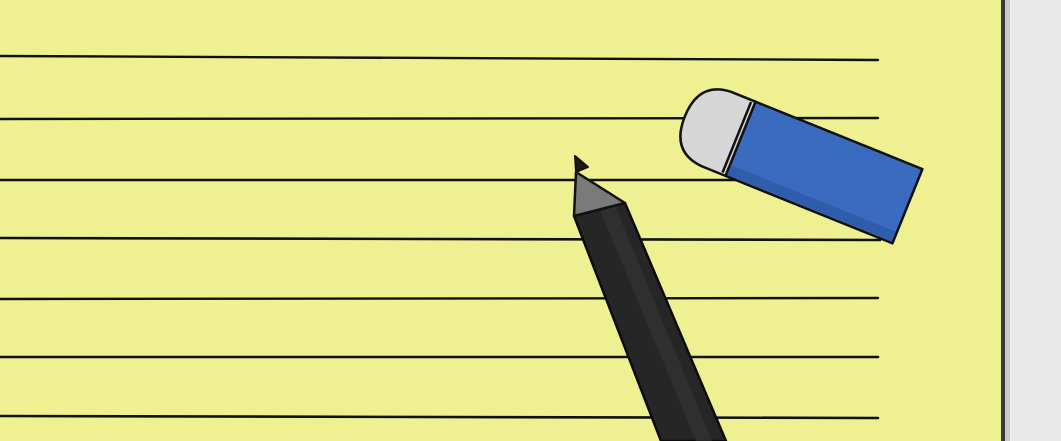  I want to click on ruled-line, so click(440, 298).